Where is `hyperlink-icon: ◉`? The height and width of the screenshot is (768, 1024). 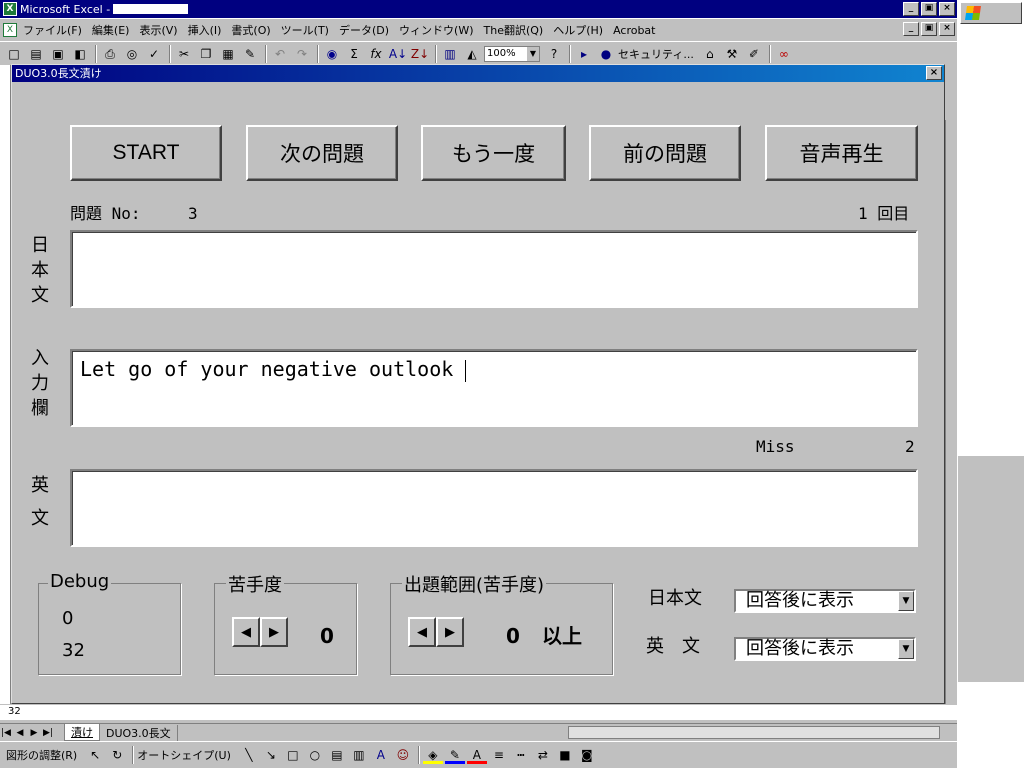 hyperlink-icon: ◉ is located at coordinates (332, 54).